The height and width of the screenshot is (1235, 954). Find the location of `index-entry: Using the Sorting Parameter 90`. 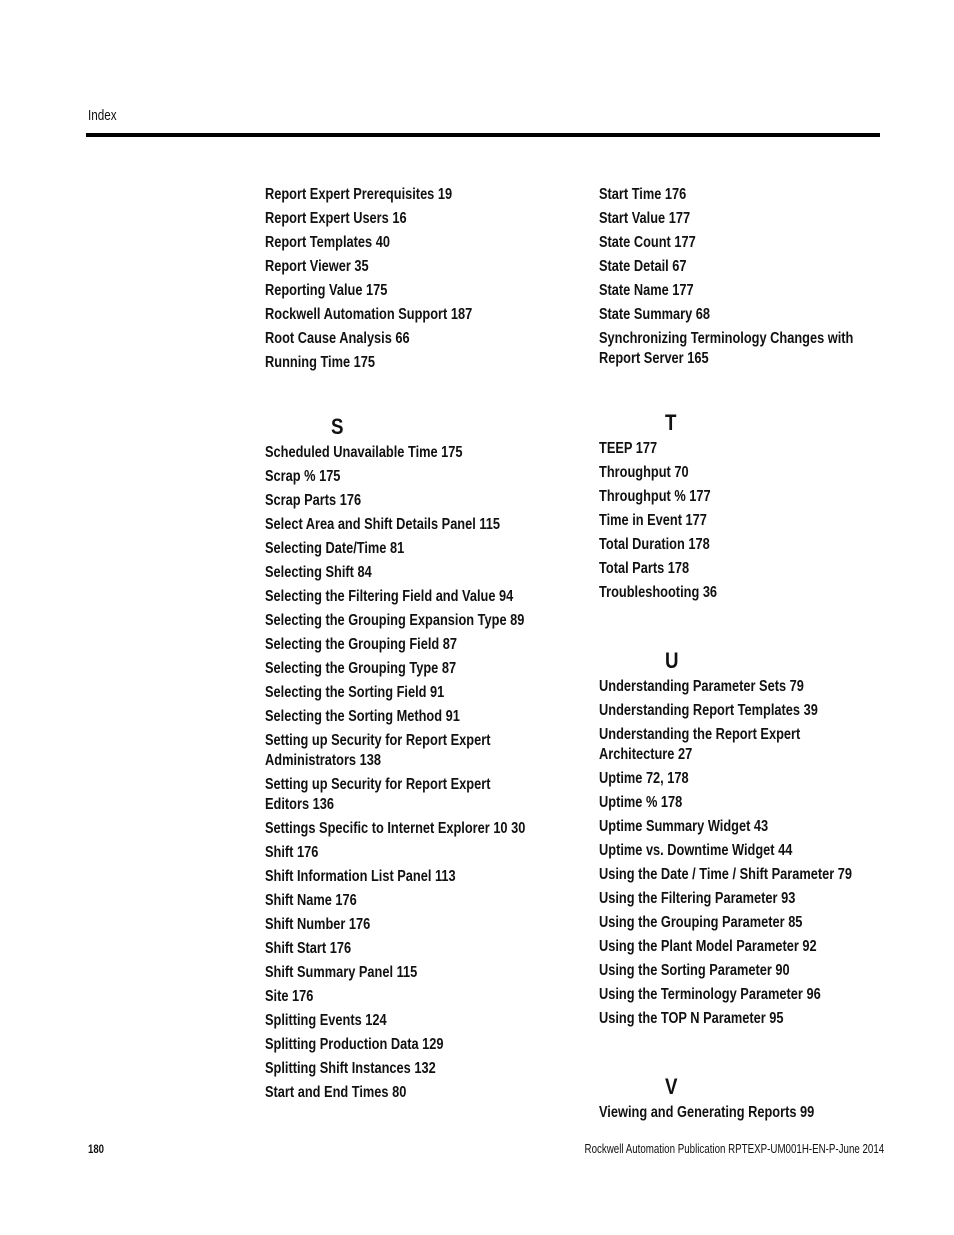

index-entry: Using the Sorting Parameter 90 is located at coordinates (735, 971).